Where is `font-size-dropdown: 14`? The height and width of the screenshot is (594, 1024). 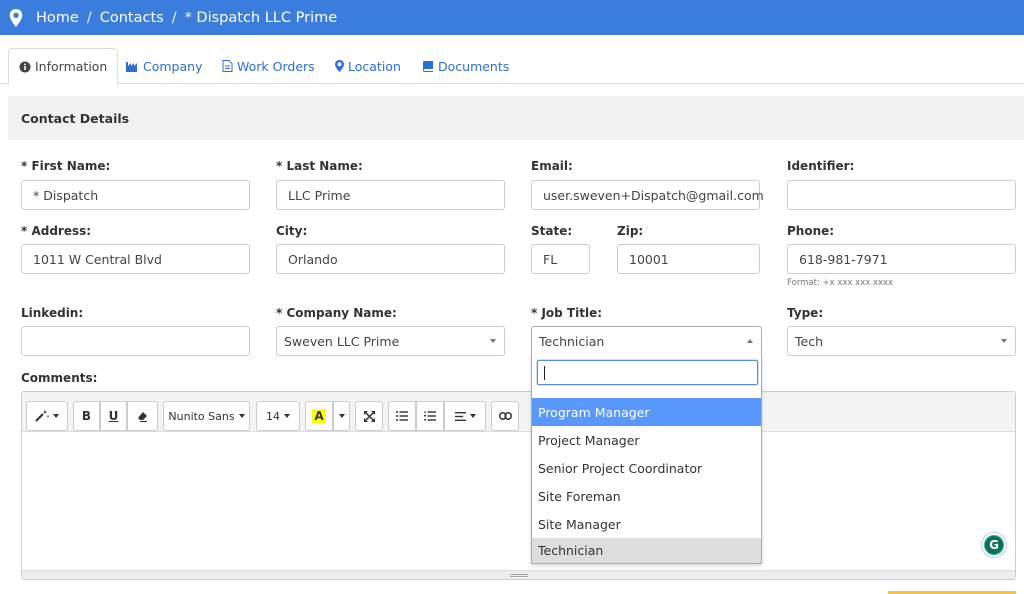
font-size-dropdown: 14 is located at coordinates (278, 416).